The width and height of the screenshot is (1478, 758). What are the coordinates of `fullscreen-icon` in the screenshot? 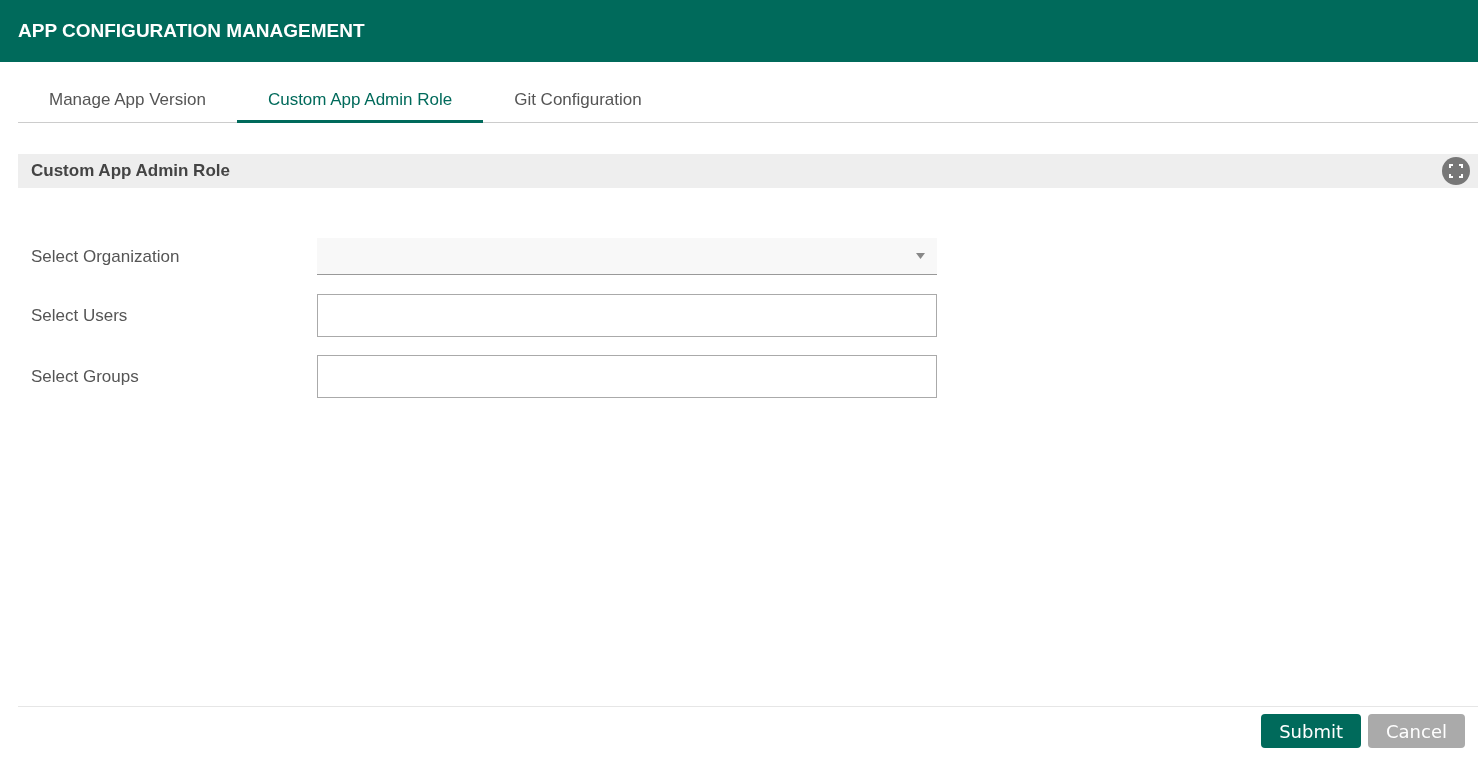 It's located at (1456, 171).